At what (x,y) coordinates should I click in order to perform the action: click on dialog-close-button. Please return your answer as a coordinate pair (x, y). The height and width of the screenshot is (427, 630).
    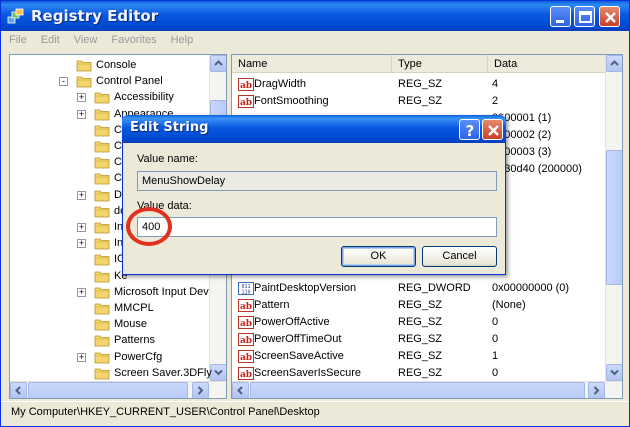
    Looking at the image, I should click on (492, 129).